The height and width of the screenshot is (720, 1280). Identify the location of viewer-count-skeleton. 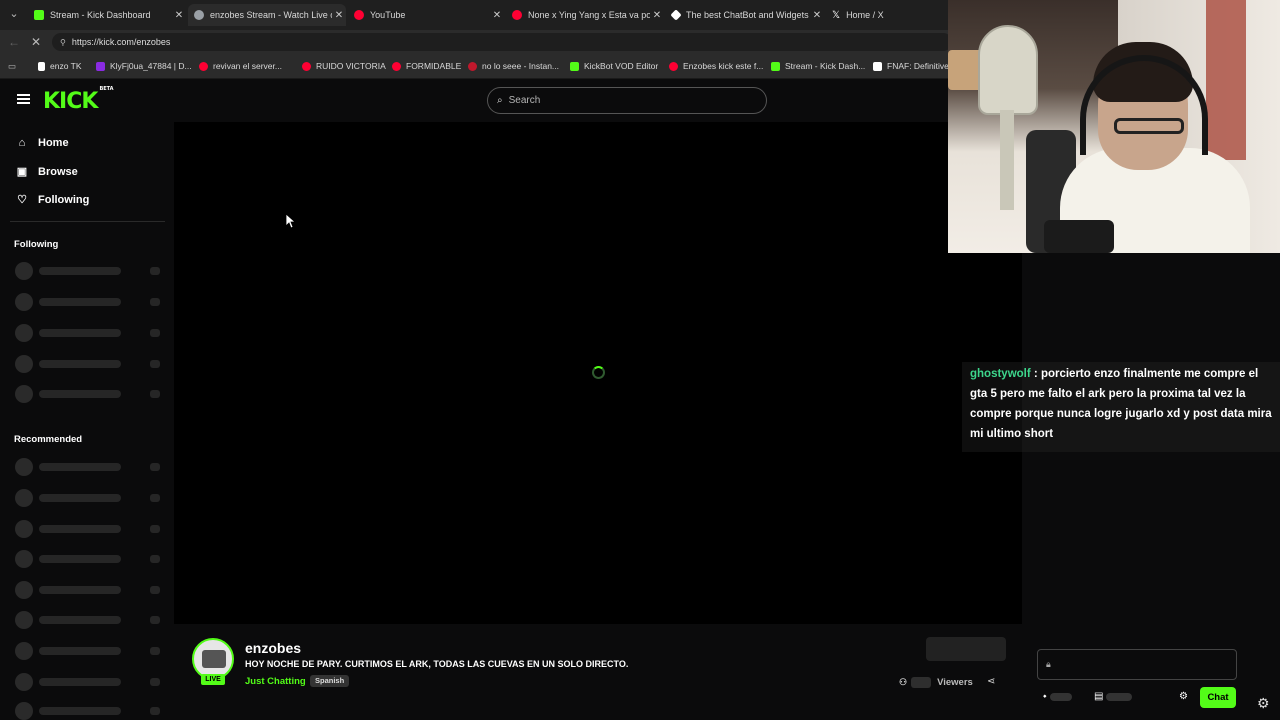
(921, 682).